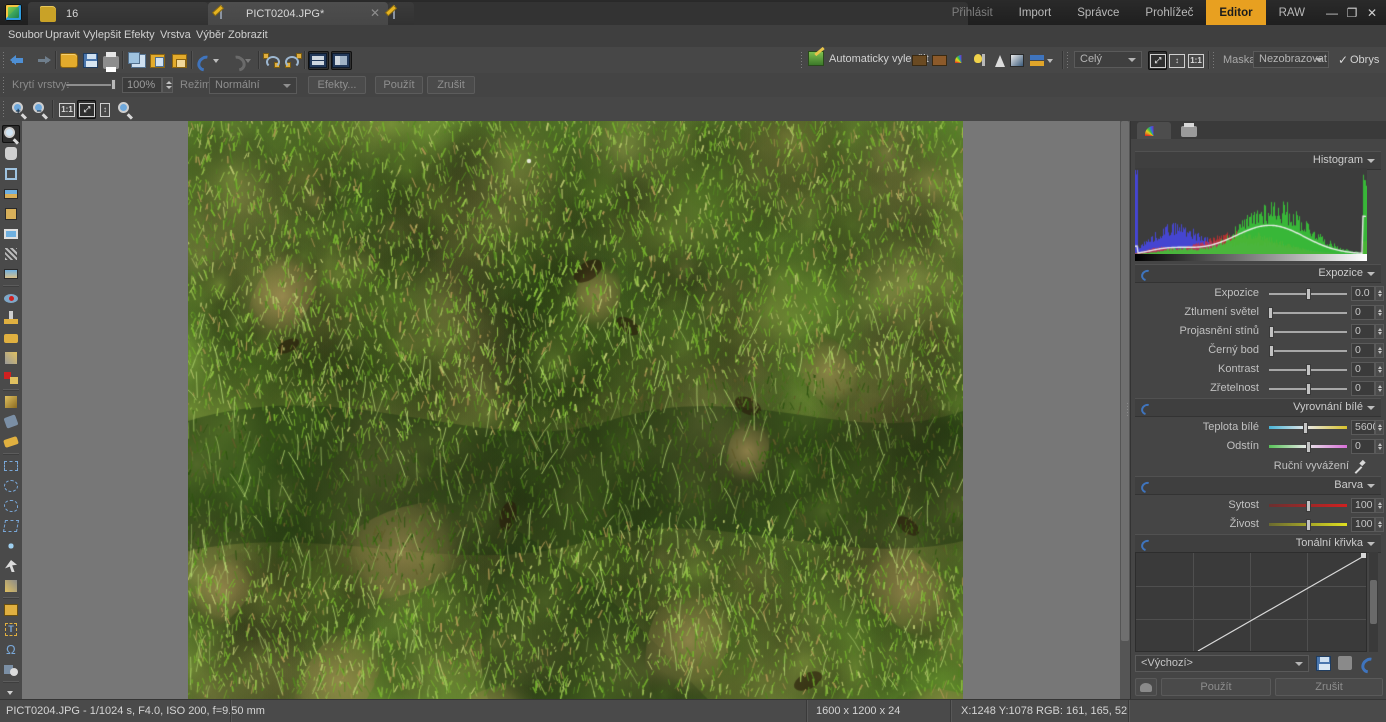 The width and height of the screenshot is (1386, 722). What do you see at coordinates (1195, 60) in the screenshot?
I see `actual-size-button: 1:1` at bounding box center [1195, 60].